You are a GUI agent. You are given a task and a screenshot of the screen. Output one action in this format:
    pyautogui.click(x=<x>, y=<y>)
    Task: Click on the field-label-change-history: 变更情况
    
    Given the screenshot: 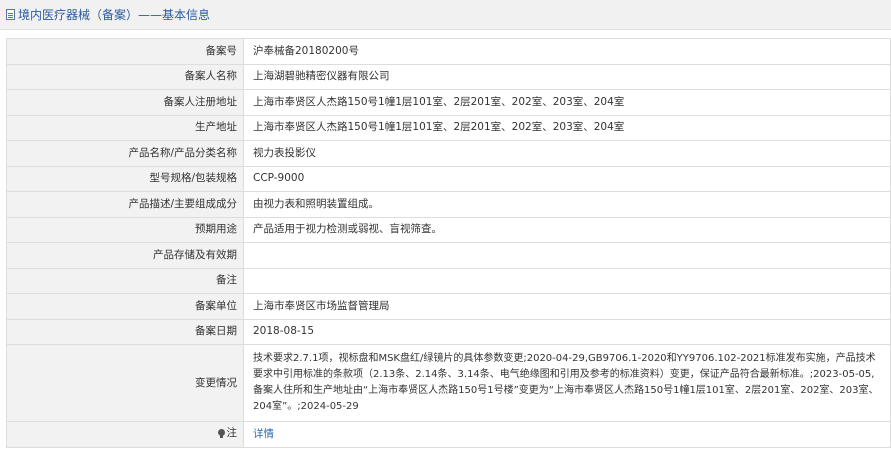 What is the action you would take?
    pyautogui.click(x=125, y=383)
    